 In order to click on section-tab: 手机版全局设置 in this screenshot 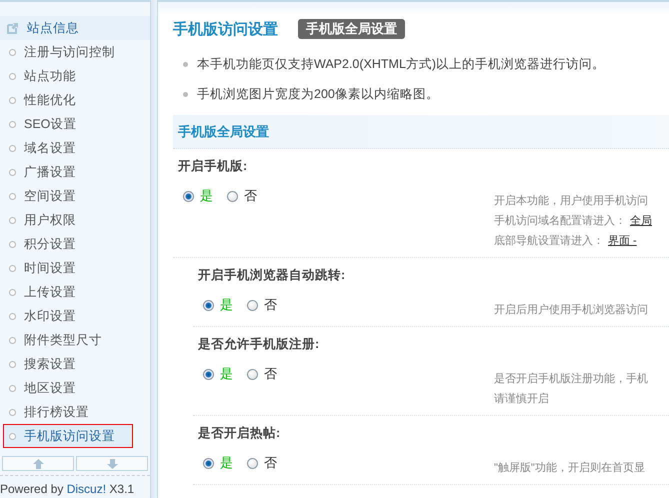, I will do `click(351, 29)`.